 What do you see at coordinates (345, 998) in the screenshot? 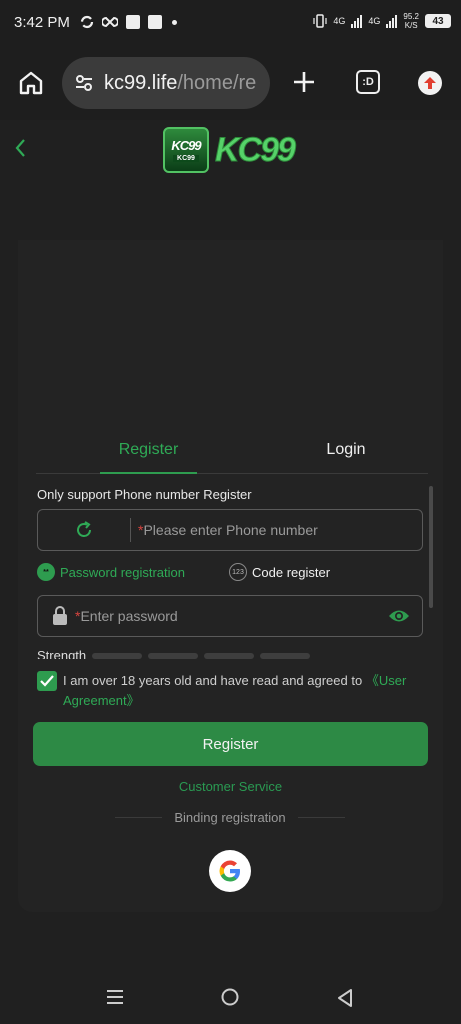
I see `back-triangle-icon` at bounding box center [345, 998].